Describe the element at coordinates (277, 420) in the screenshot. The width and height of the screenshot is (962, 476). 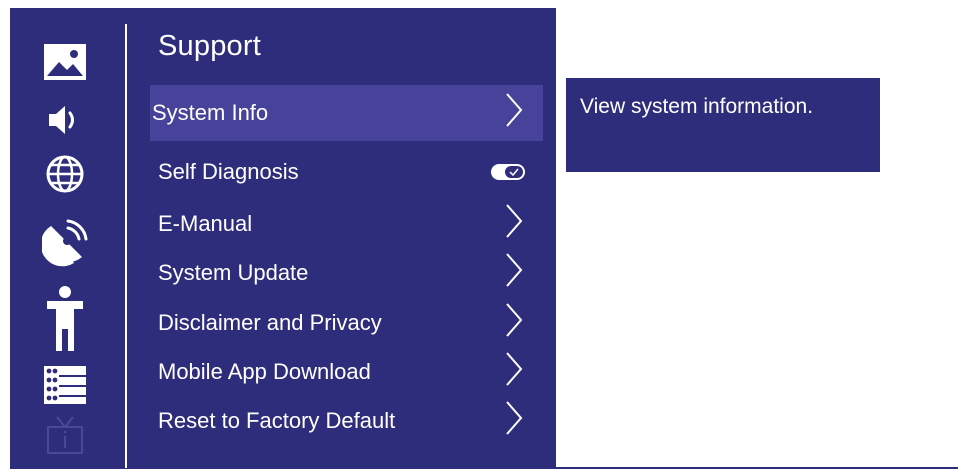
I see `menu-item-label: Reset to Factory Default` at that location.